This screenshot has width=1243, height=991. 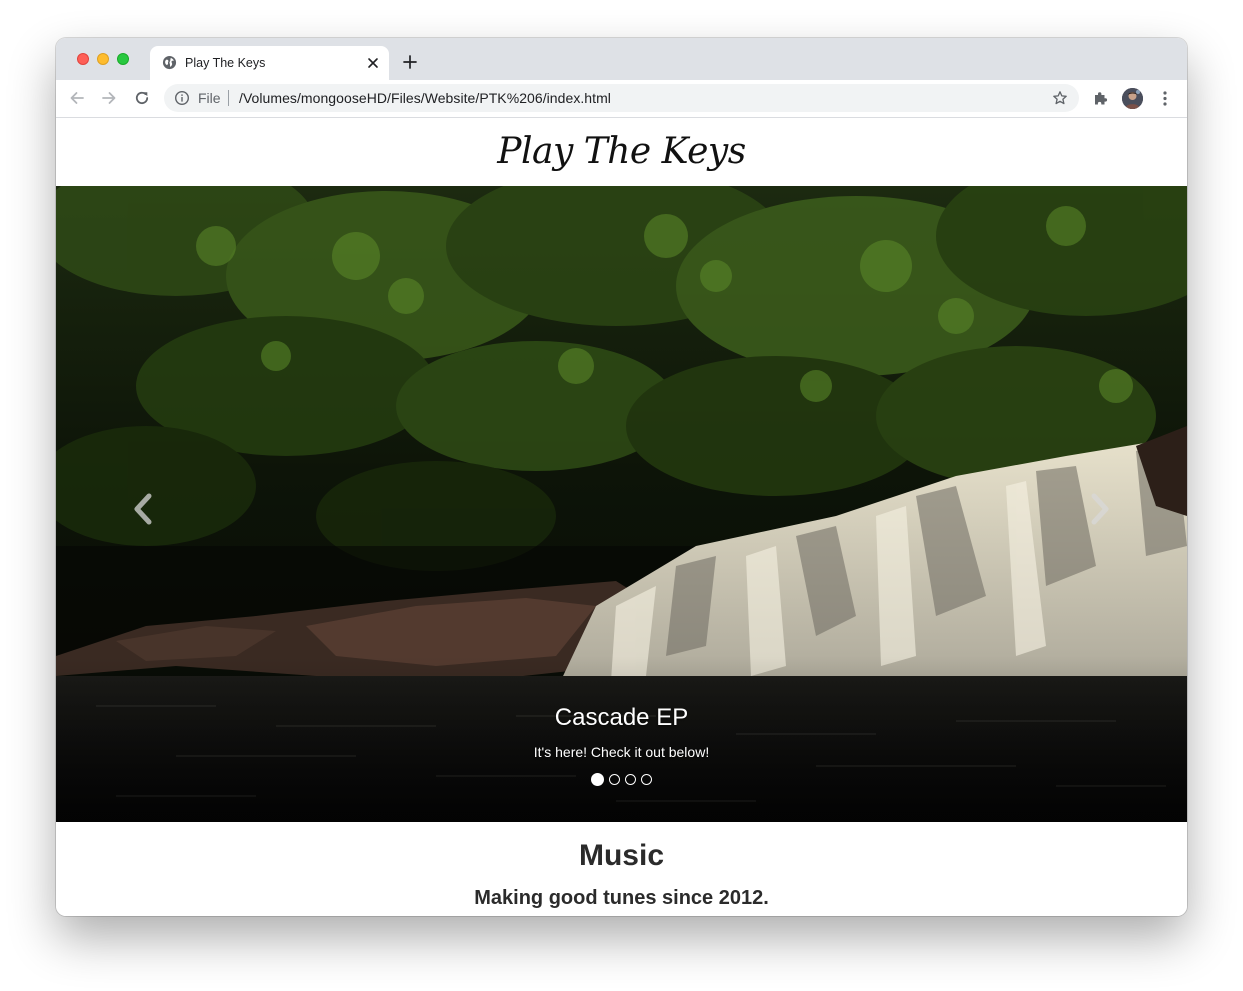 What do you see at coordinates (109, 98) in the screenshot?
I see `arrow-right-icon` at bounding box center [109, 98].